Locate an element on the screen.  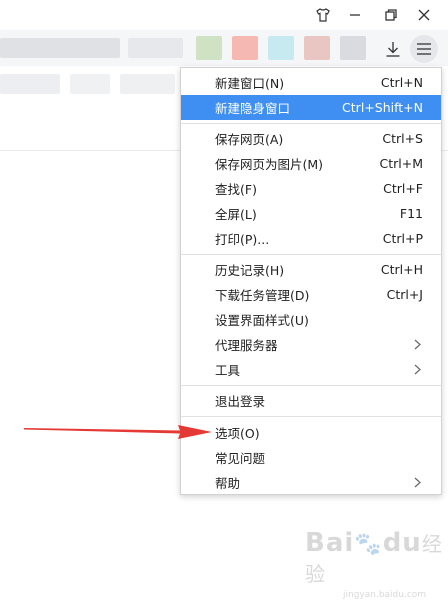
menu-item-options: 选项(O) is located at coordinates (311, 432).